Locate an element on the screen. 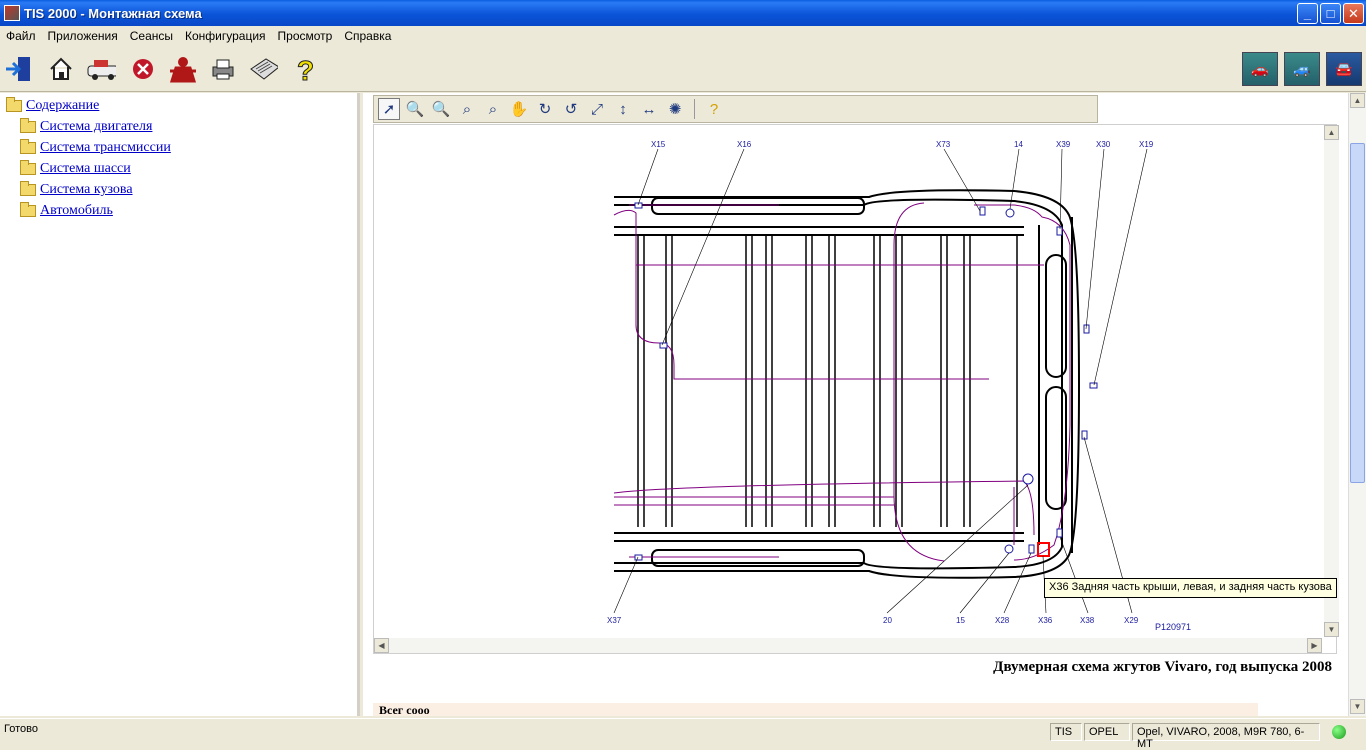  highlight-icon: ✺ is located at coordinates (675, 109).